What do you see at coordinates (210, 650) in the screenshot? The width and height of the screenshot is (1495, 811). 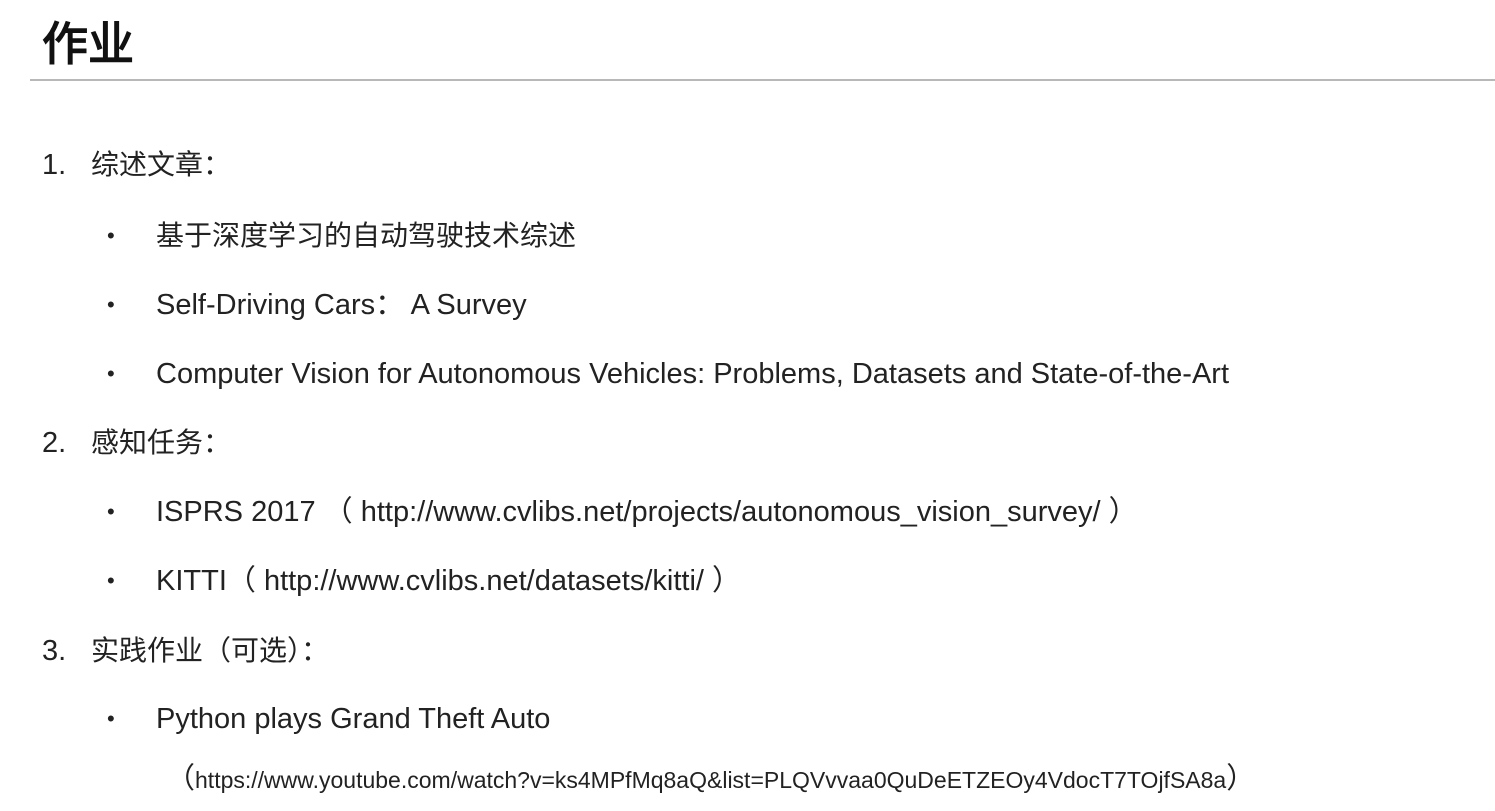 I see `section-heading: 实践作业（可选）：` at bounding box center [210, 650].